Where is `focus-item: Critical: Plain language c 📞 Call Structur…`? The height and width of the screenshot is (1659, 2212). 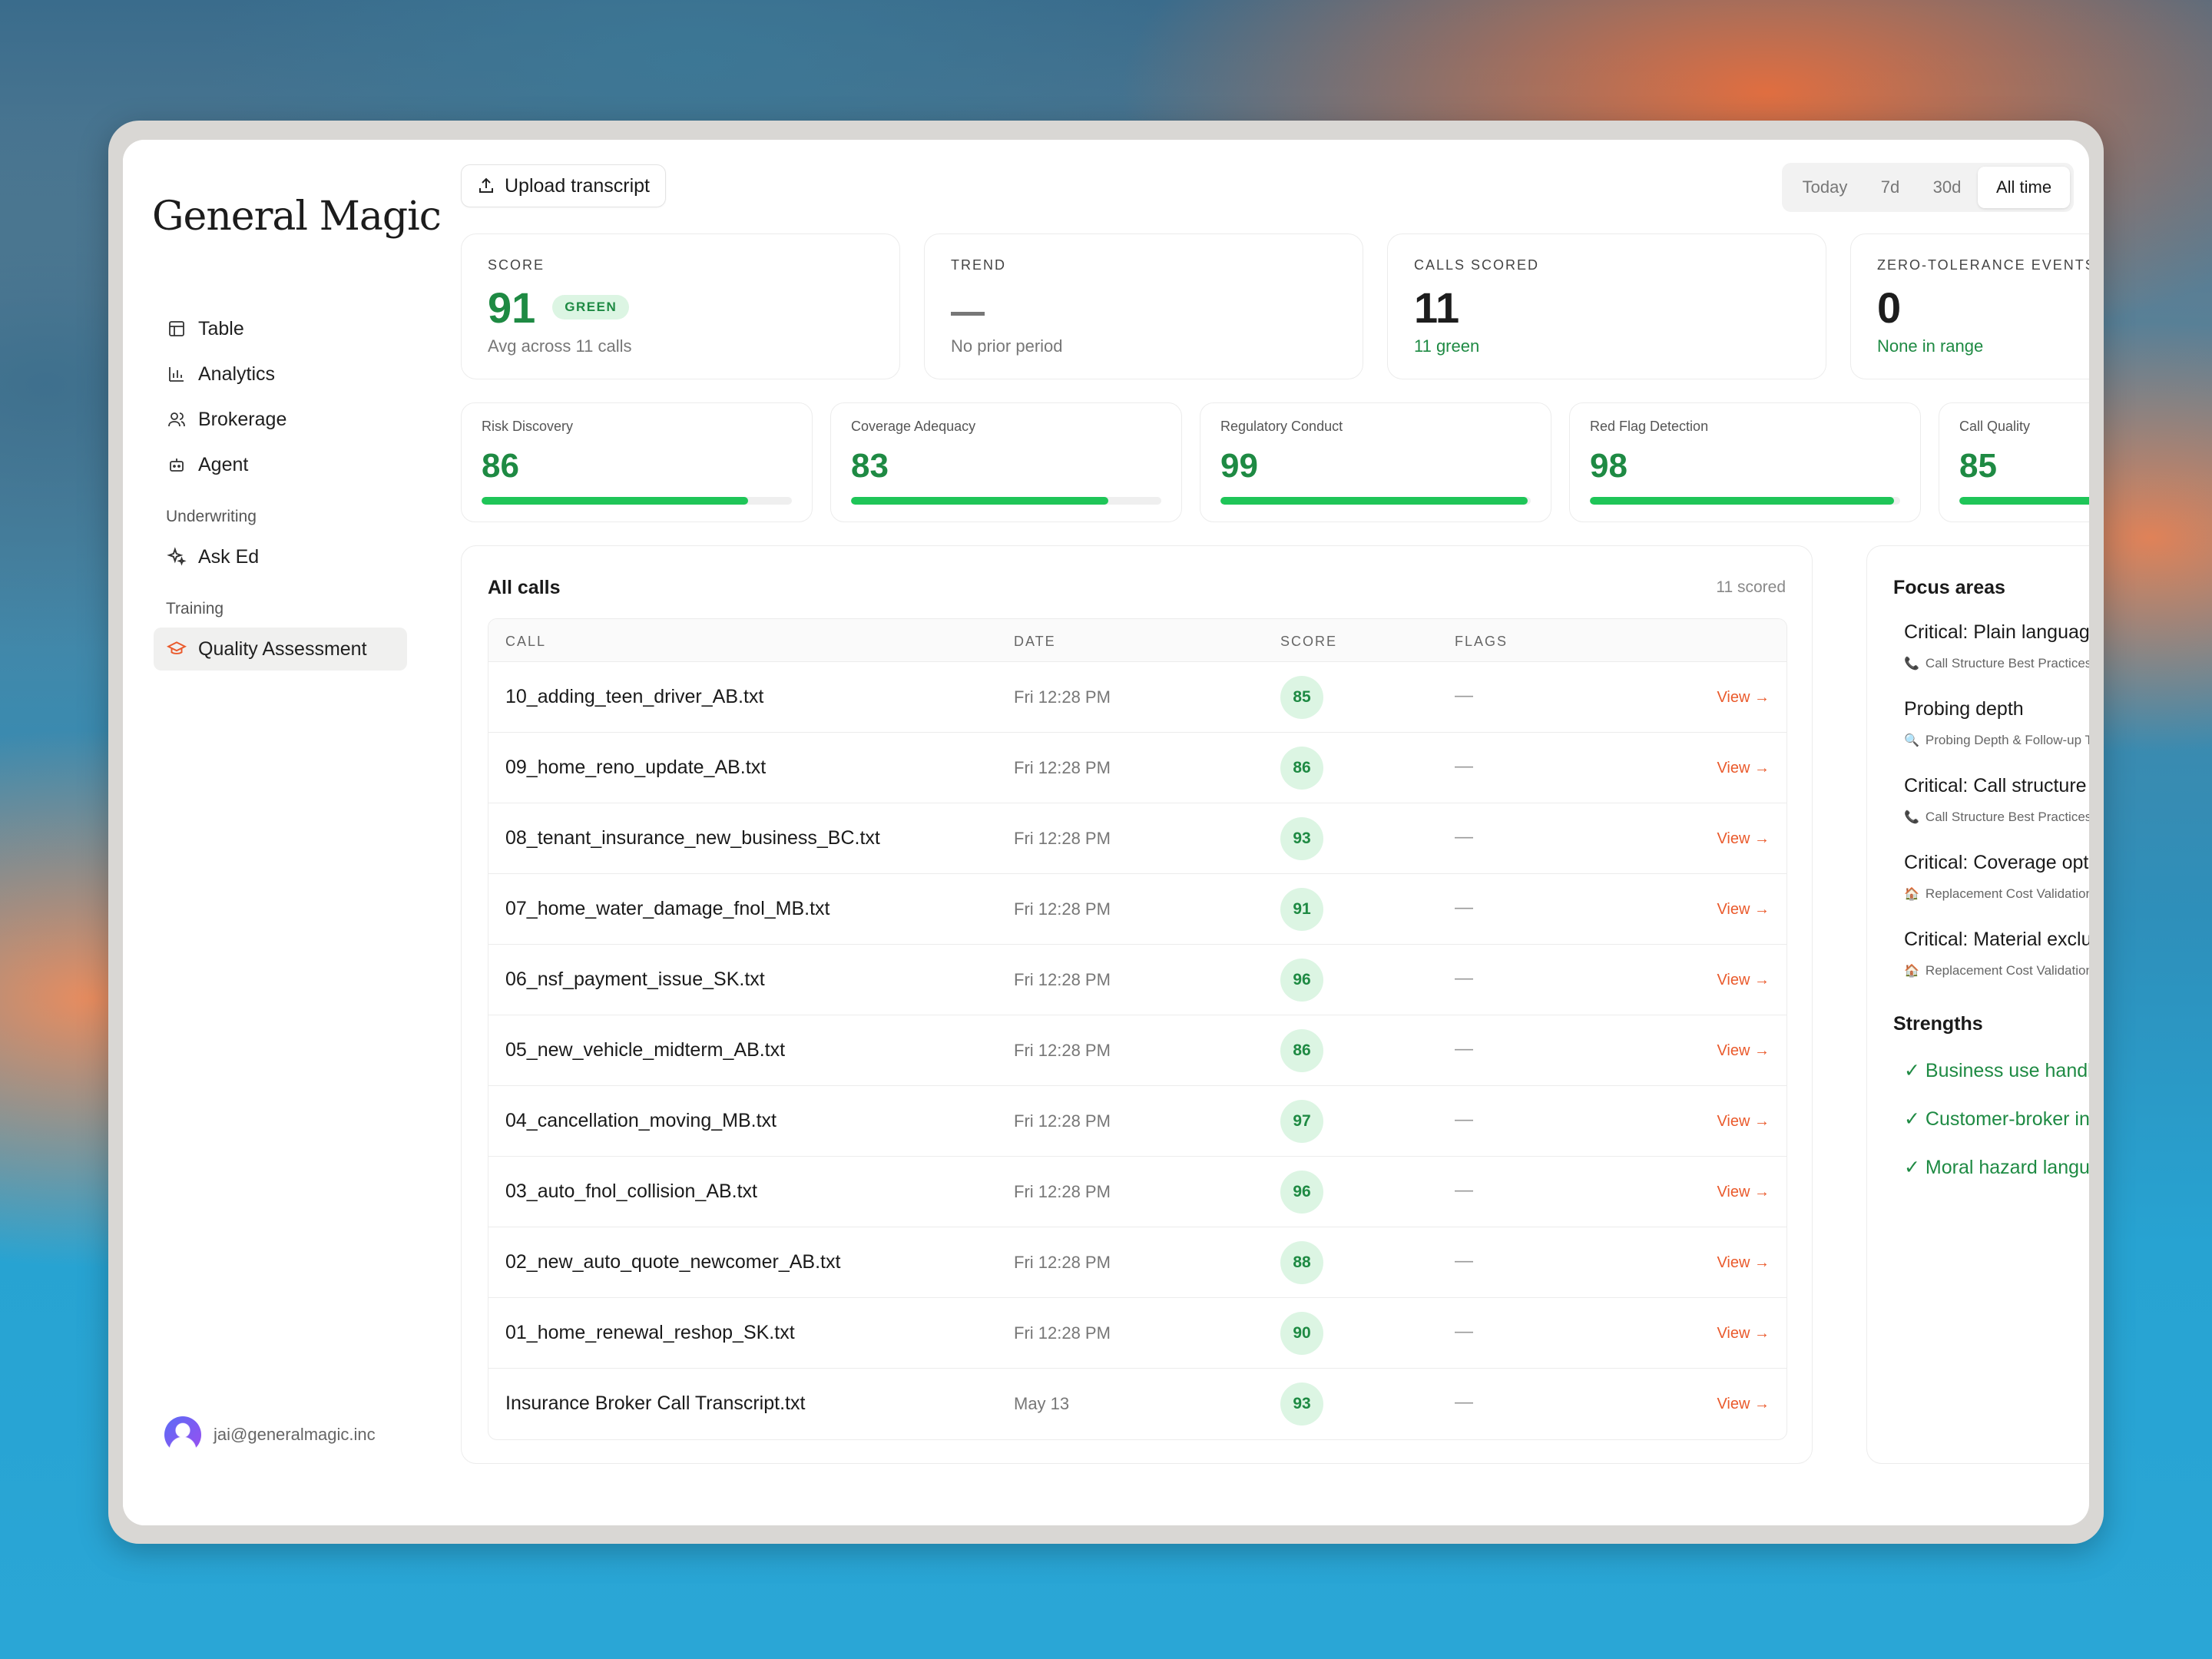
focus-item: Critical: Plain language c 📞 Call Structur… is located at coordinates (1997, 660).